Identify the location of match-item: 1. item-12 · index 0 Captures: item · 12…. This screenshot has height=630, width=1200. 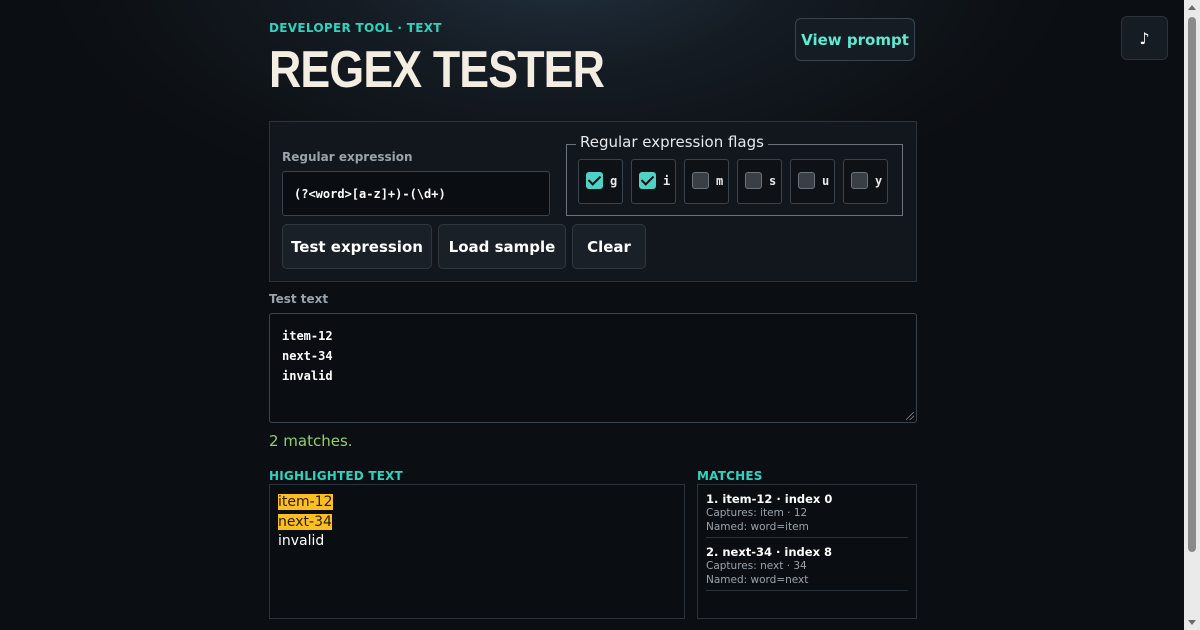
(807, 514).